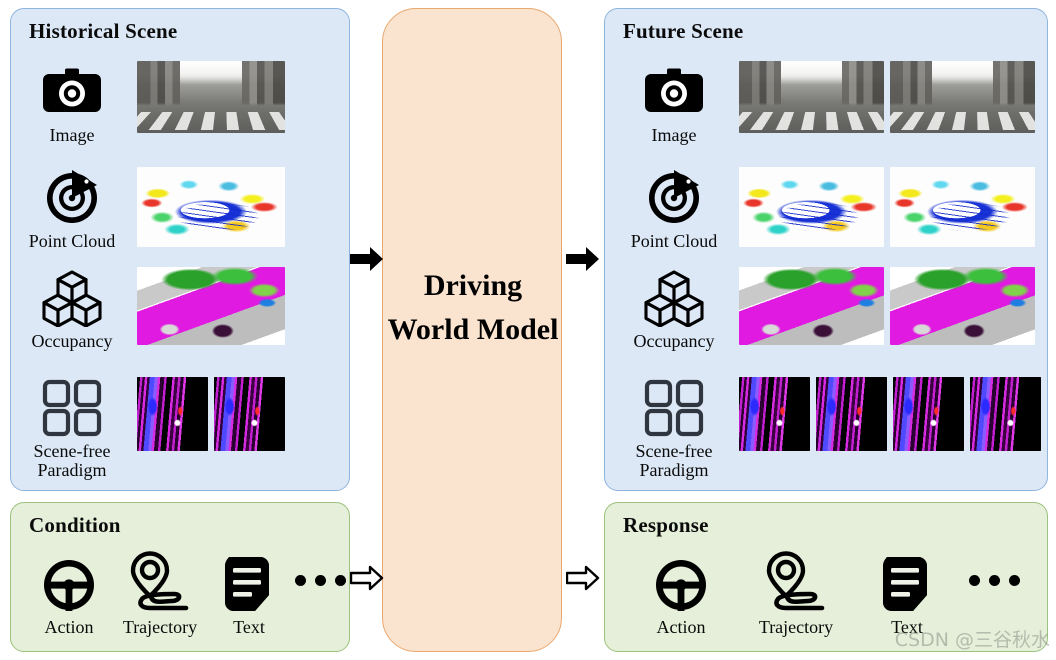 The width and height of the screenshot is (1056, 660). I want to click on condition-more-ellipsis, so click(320, 580).